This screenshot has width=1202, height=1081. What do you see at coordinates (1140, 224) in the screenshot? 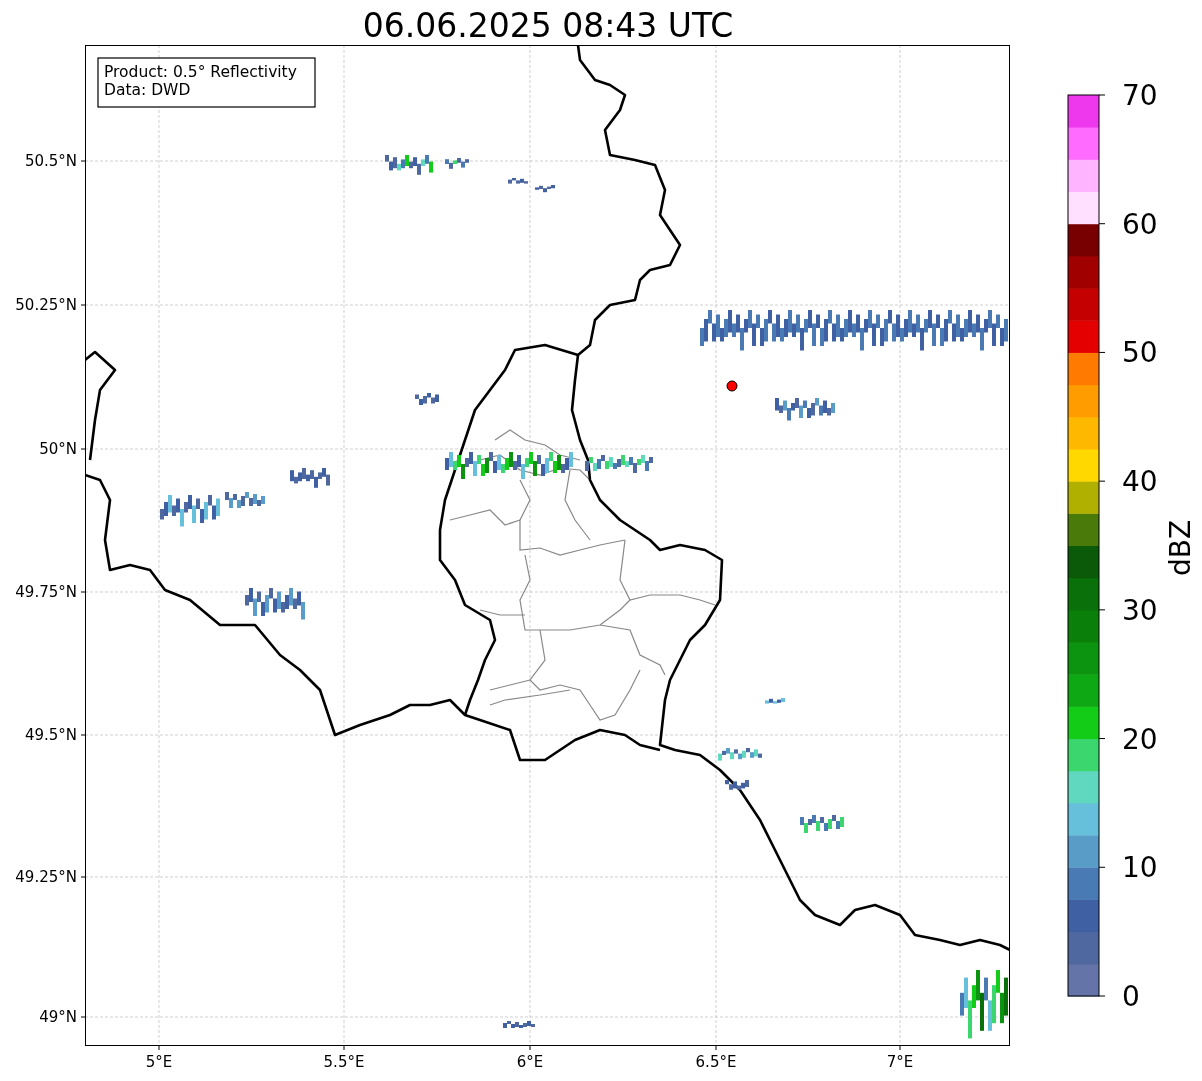
I see `colorbar-tick-label: 60` at bounding box center [1140, 224].